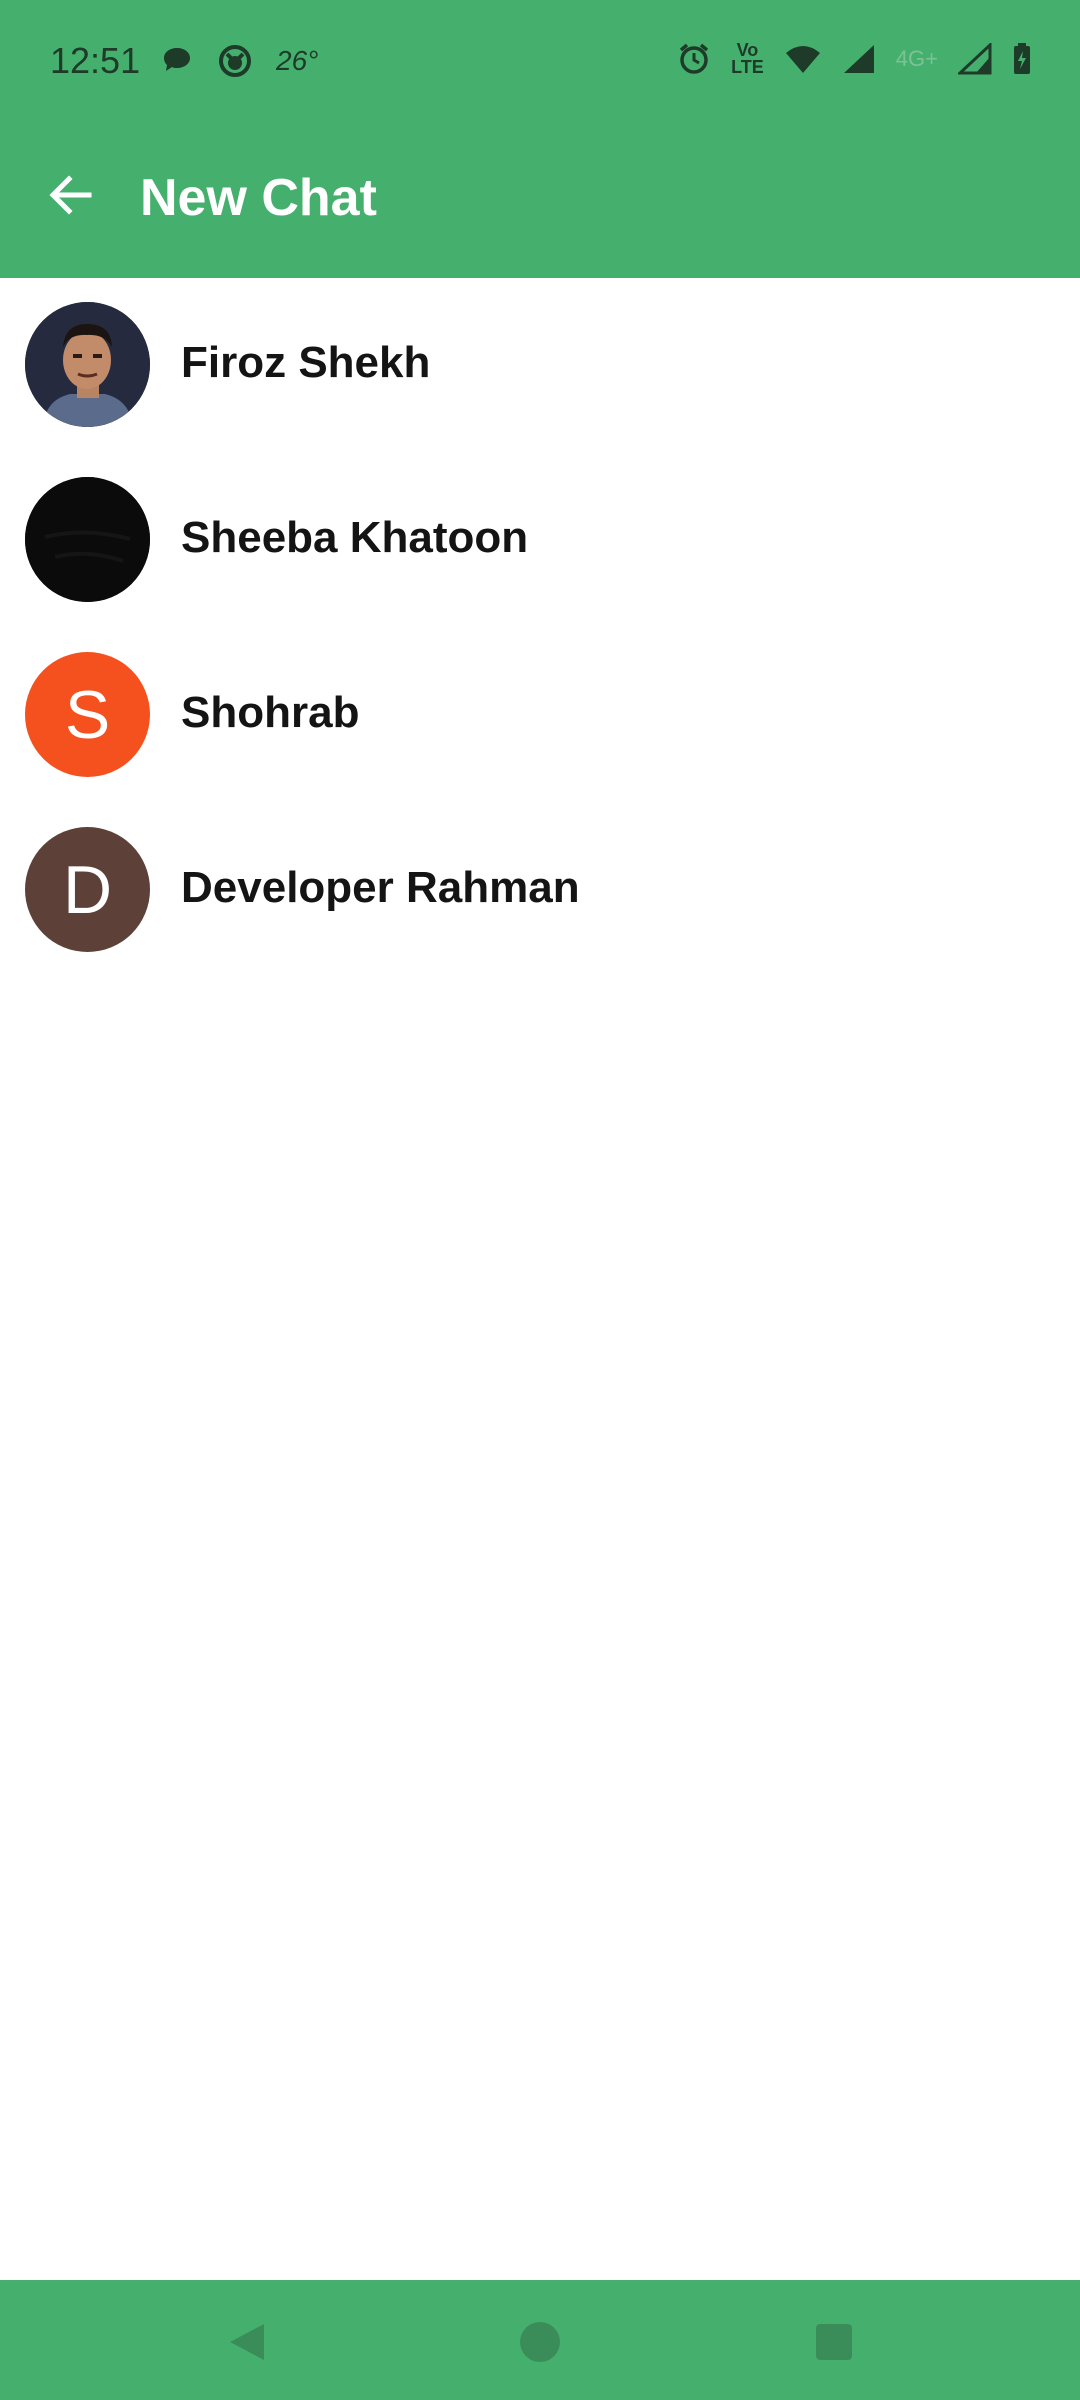 This screenshot has height=2400, width=1080. I want to click on avatar: S, so click(87, 714).